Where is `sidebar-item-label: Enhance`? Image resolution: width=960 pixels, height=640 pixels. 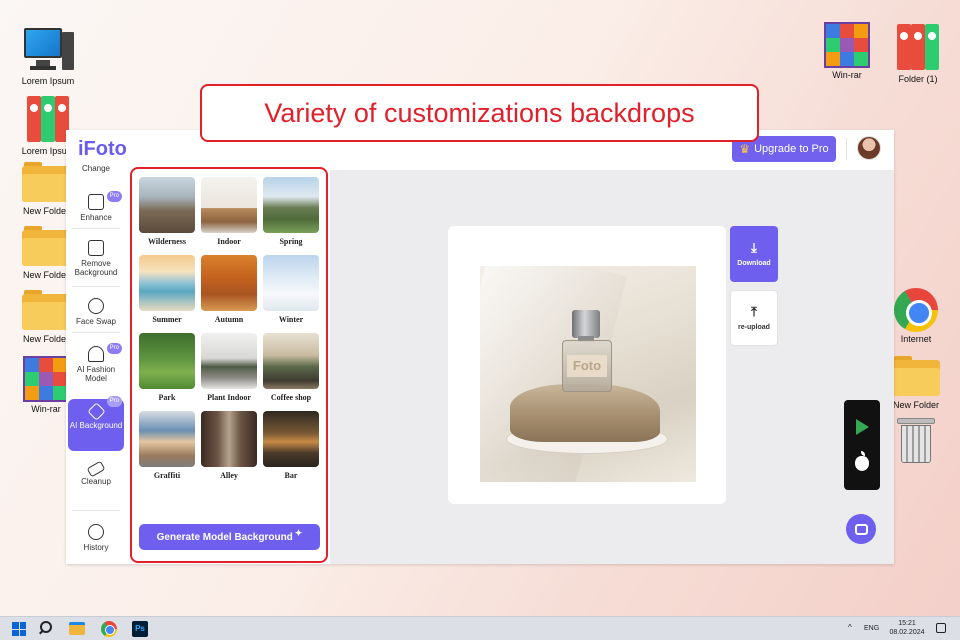 sidebar-item-label: Enhance is located at coordinates (96, 217).